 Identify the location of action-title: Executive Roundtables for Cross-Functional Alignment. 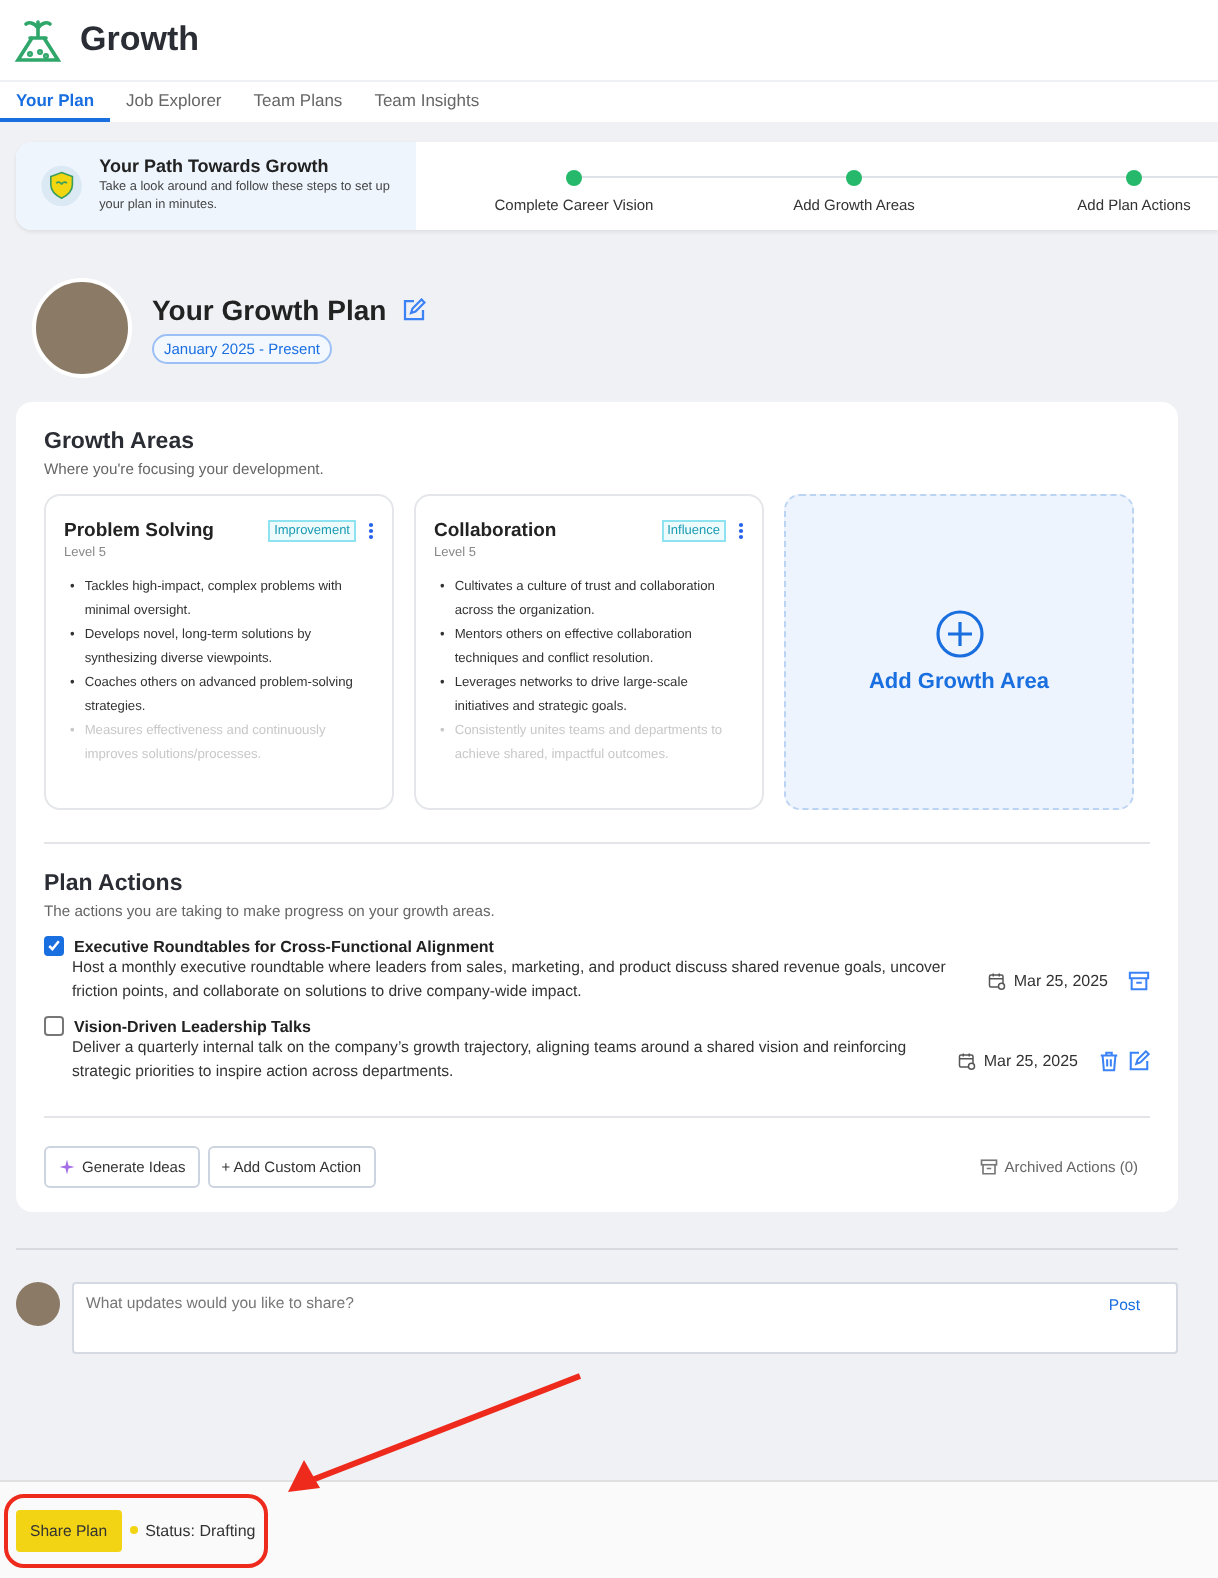
(284, 946).